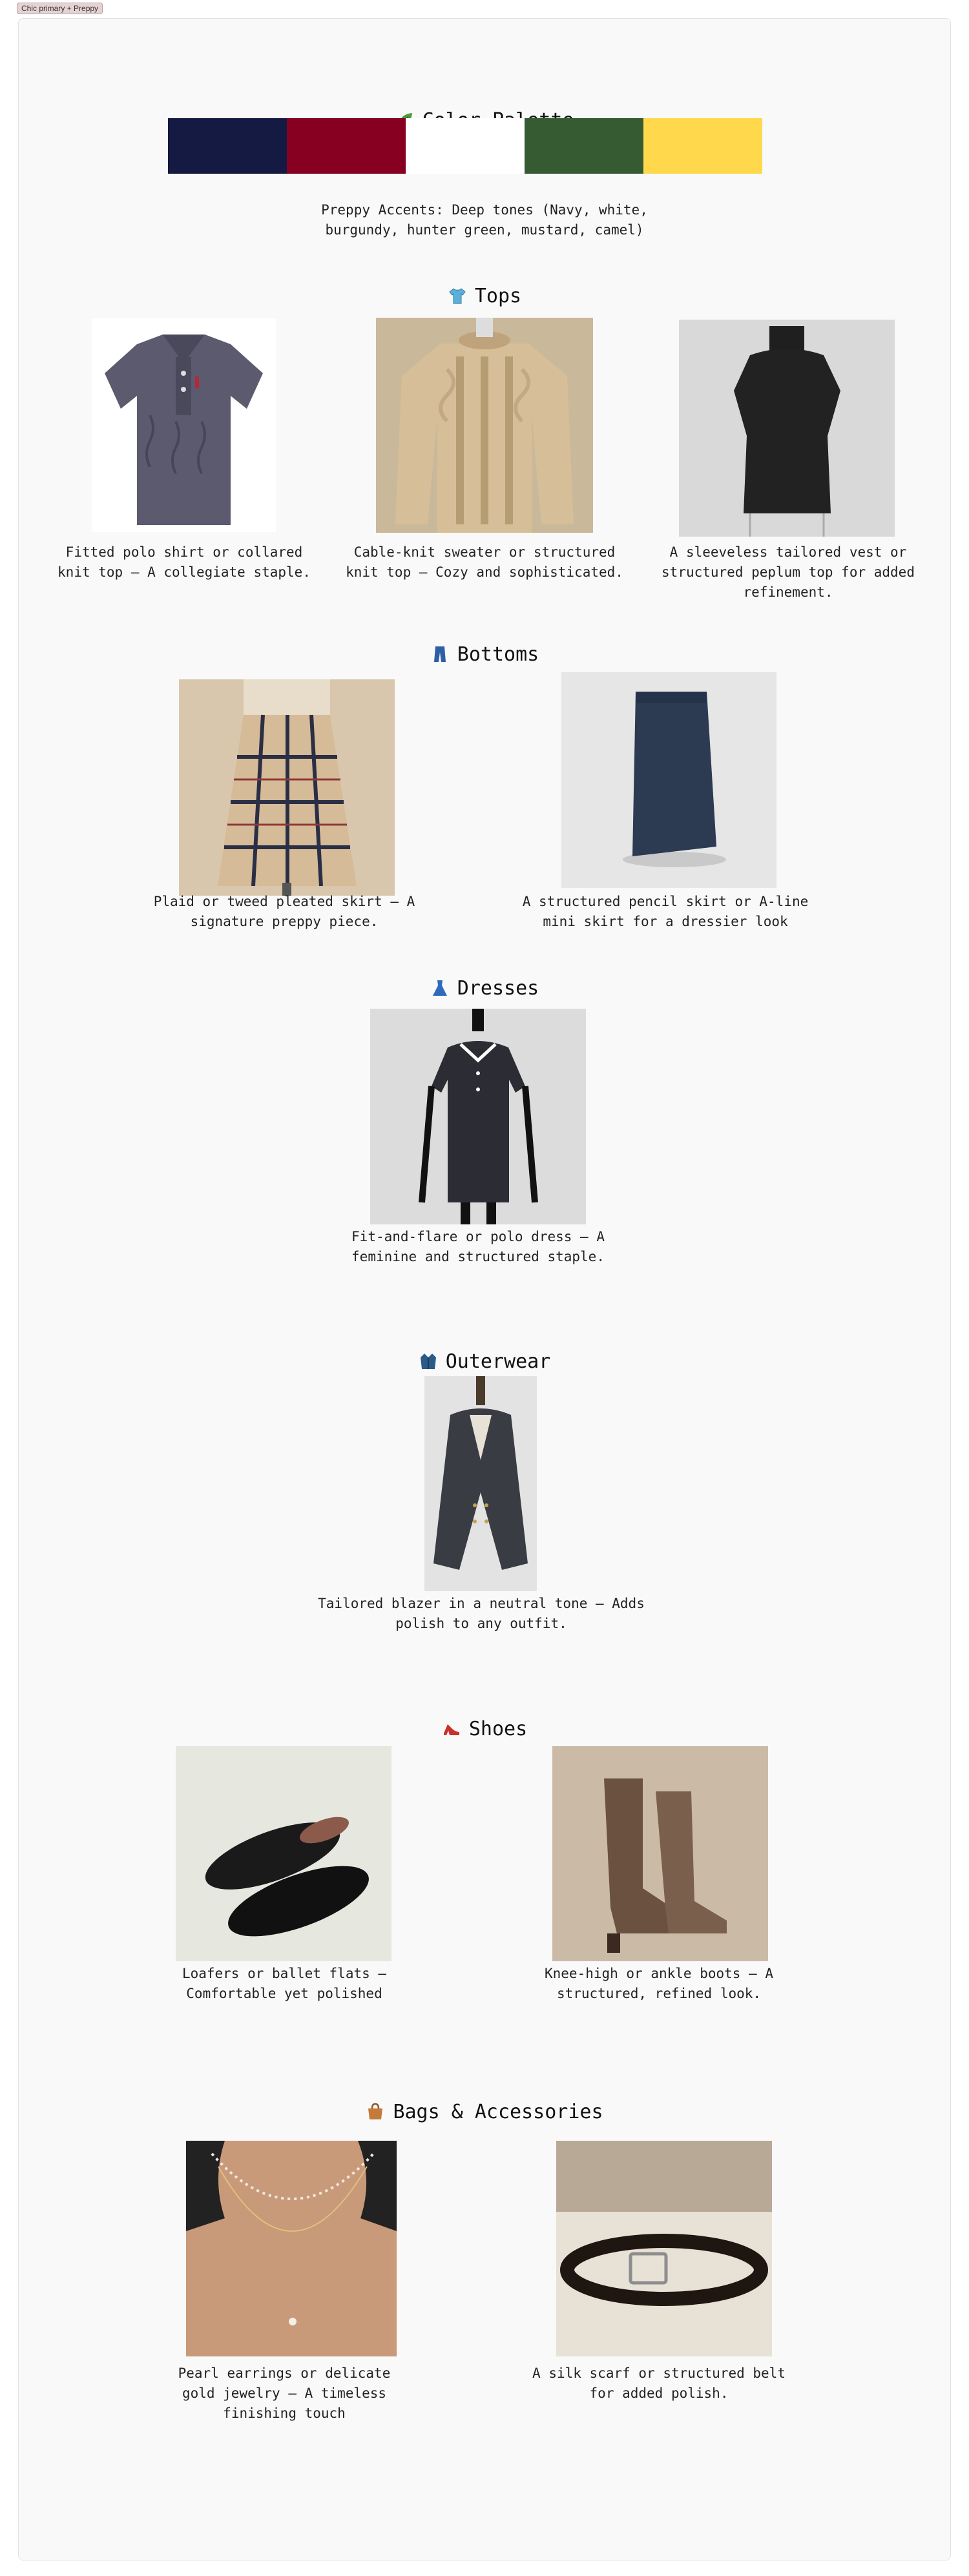  I want to click on section-heading-dresses: Dresses, so click(484, 988).